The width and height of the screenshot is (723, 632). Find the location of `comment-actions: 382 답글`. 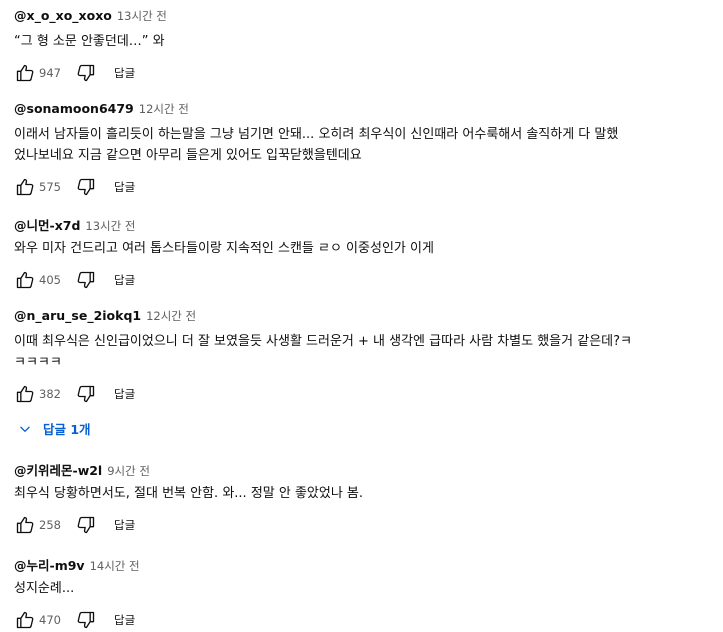

comment-actions: 382 답글 is located at coordinates (366, 394).